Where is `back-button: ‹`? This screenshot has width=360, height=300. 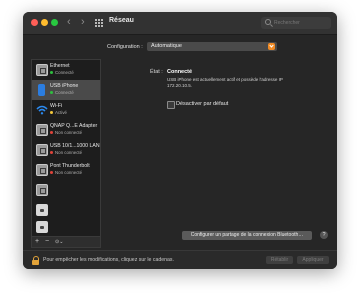
back-button: ‹ is located at coordinates (69, 22).